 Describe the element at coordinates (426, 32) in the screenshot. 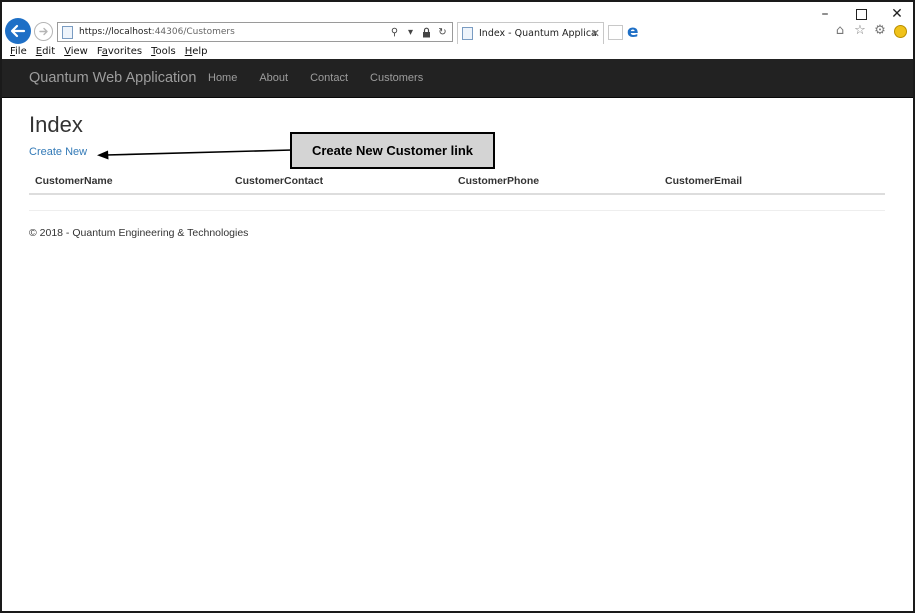

I see `lock-icon` at that location.